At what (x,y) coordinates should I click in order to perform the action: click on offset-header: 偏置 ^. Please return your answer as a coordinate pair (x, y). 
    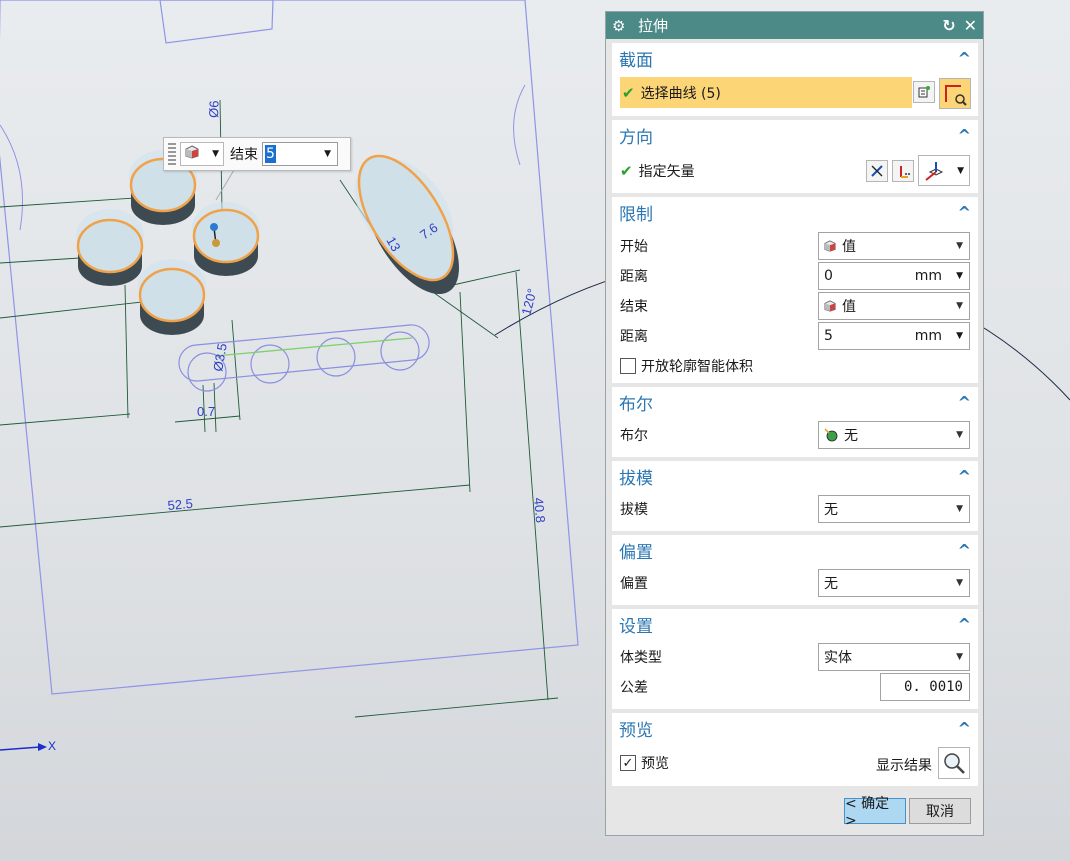
    Looking at the image, I should click on (795, 550).